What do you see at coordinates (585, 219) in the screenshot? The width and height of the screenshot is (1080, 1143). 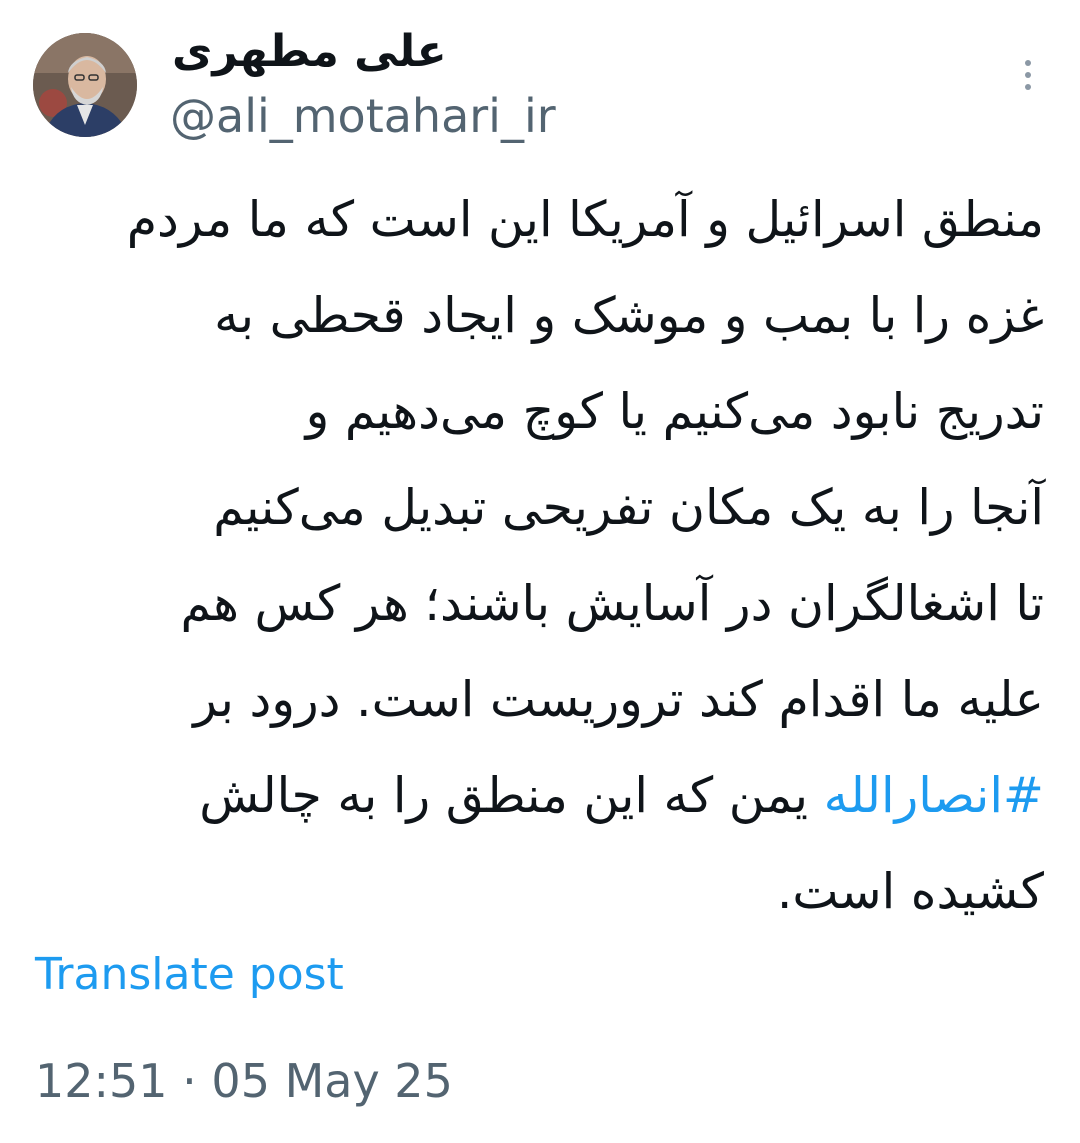 I see `tweet-line: منطق اسرائیل و آمریکا این است که ما مردم` at bounding box center [585, 219].